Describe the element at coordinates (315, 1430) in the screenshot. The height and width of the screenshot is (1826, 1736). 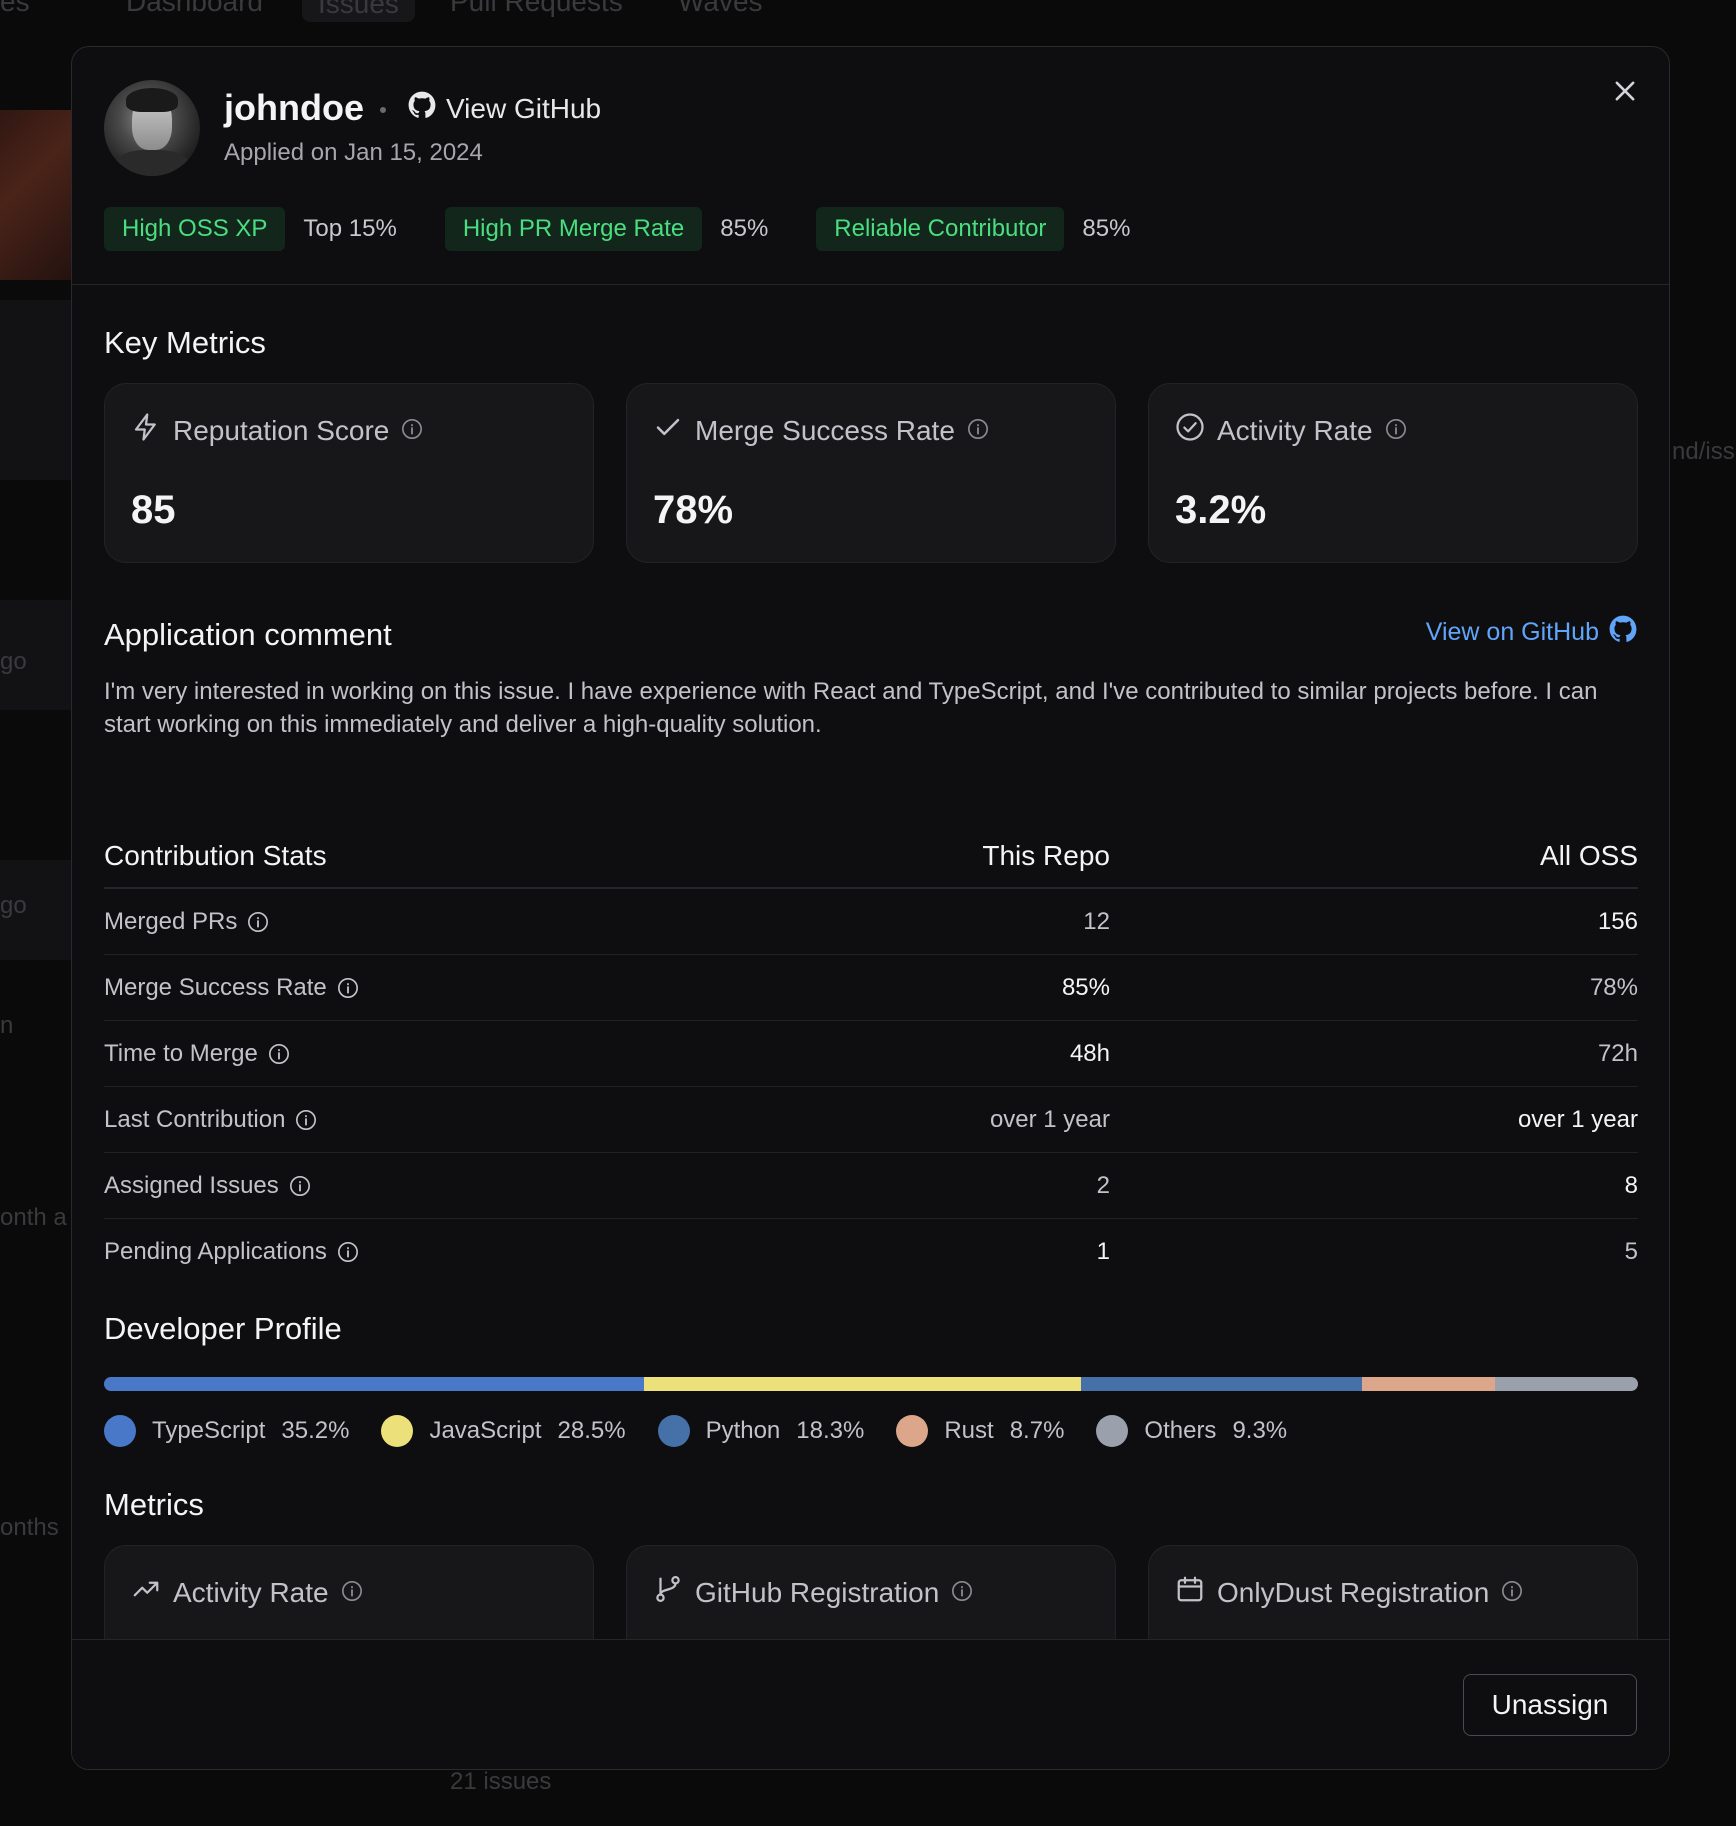
I see `legend-percent: 35.2%` at that location.